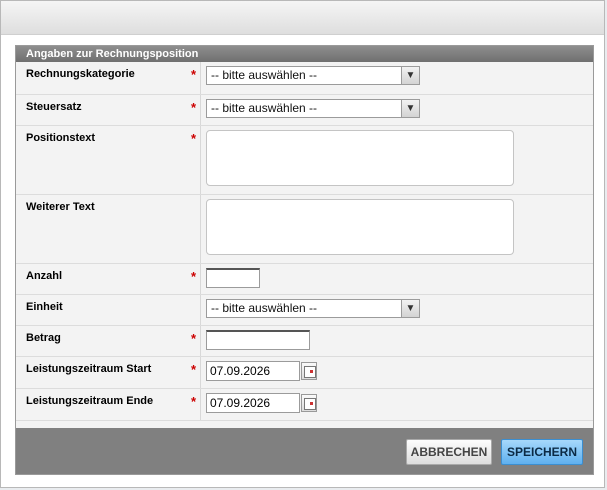 The width and height of the screenshot is (607, 490). What do you see at coordinates (360, 157) in the screenshot?
I see `positionstext-textarea` at bounding box center [360, 157].